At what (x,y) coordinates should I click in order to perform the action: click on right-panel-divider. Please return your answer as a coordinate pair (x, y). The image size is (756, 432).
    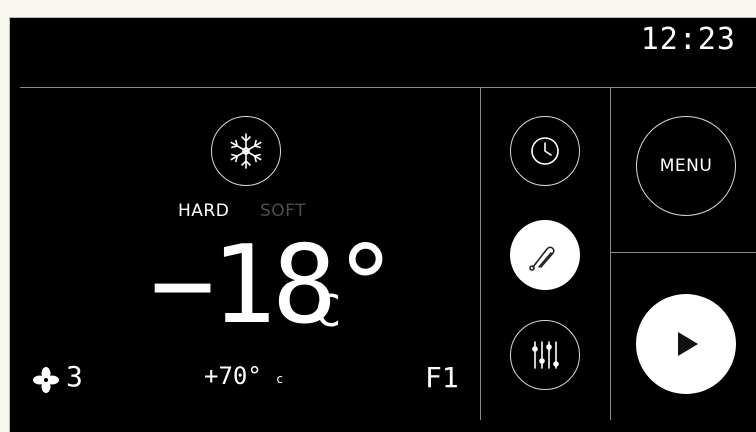
    Looking at the image, I should click on (683, 252).